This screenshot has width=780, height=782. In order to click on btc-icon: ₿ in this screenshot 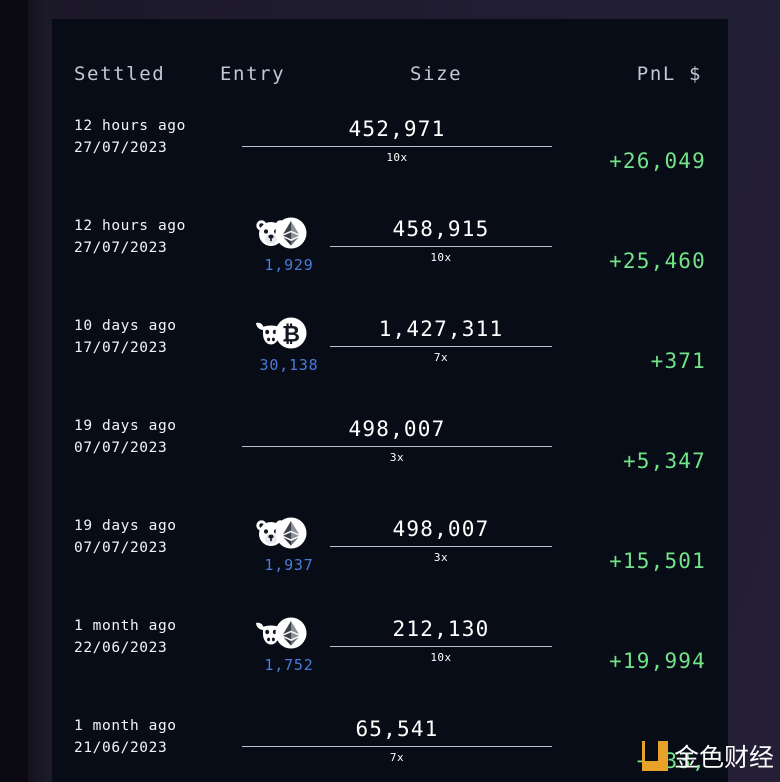, I will do `click(291, 333)`.